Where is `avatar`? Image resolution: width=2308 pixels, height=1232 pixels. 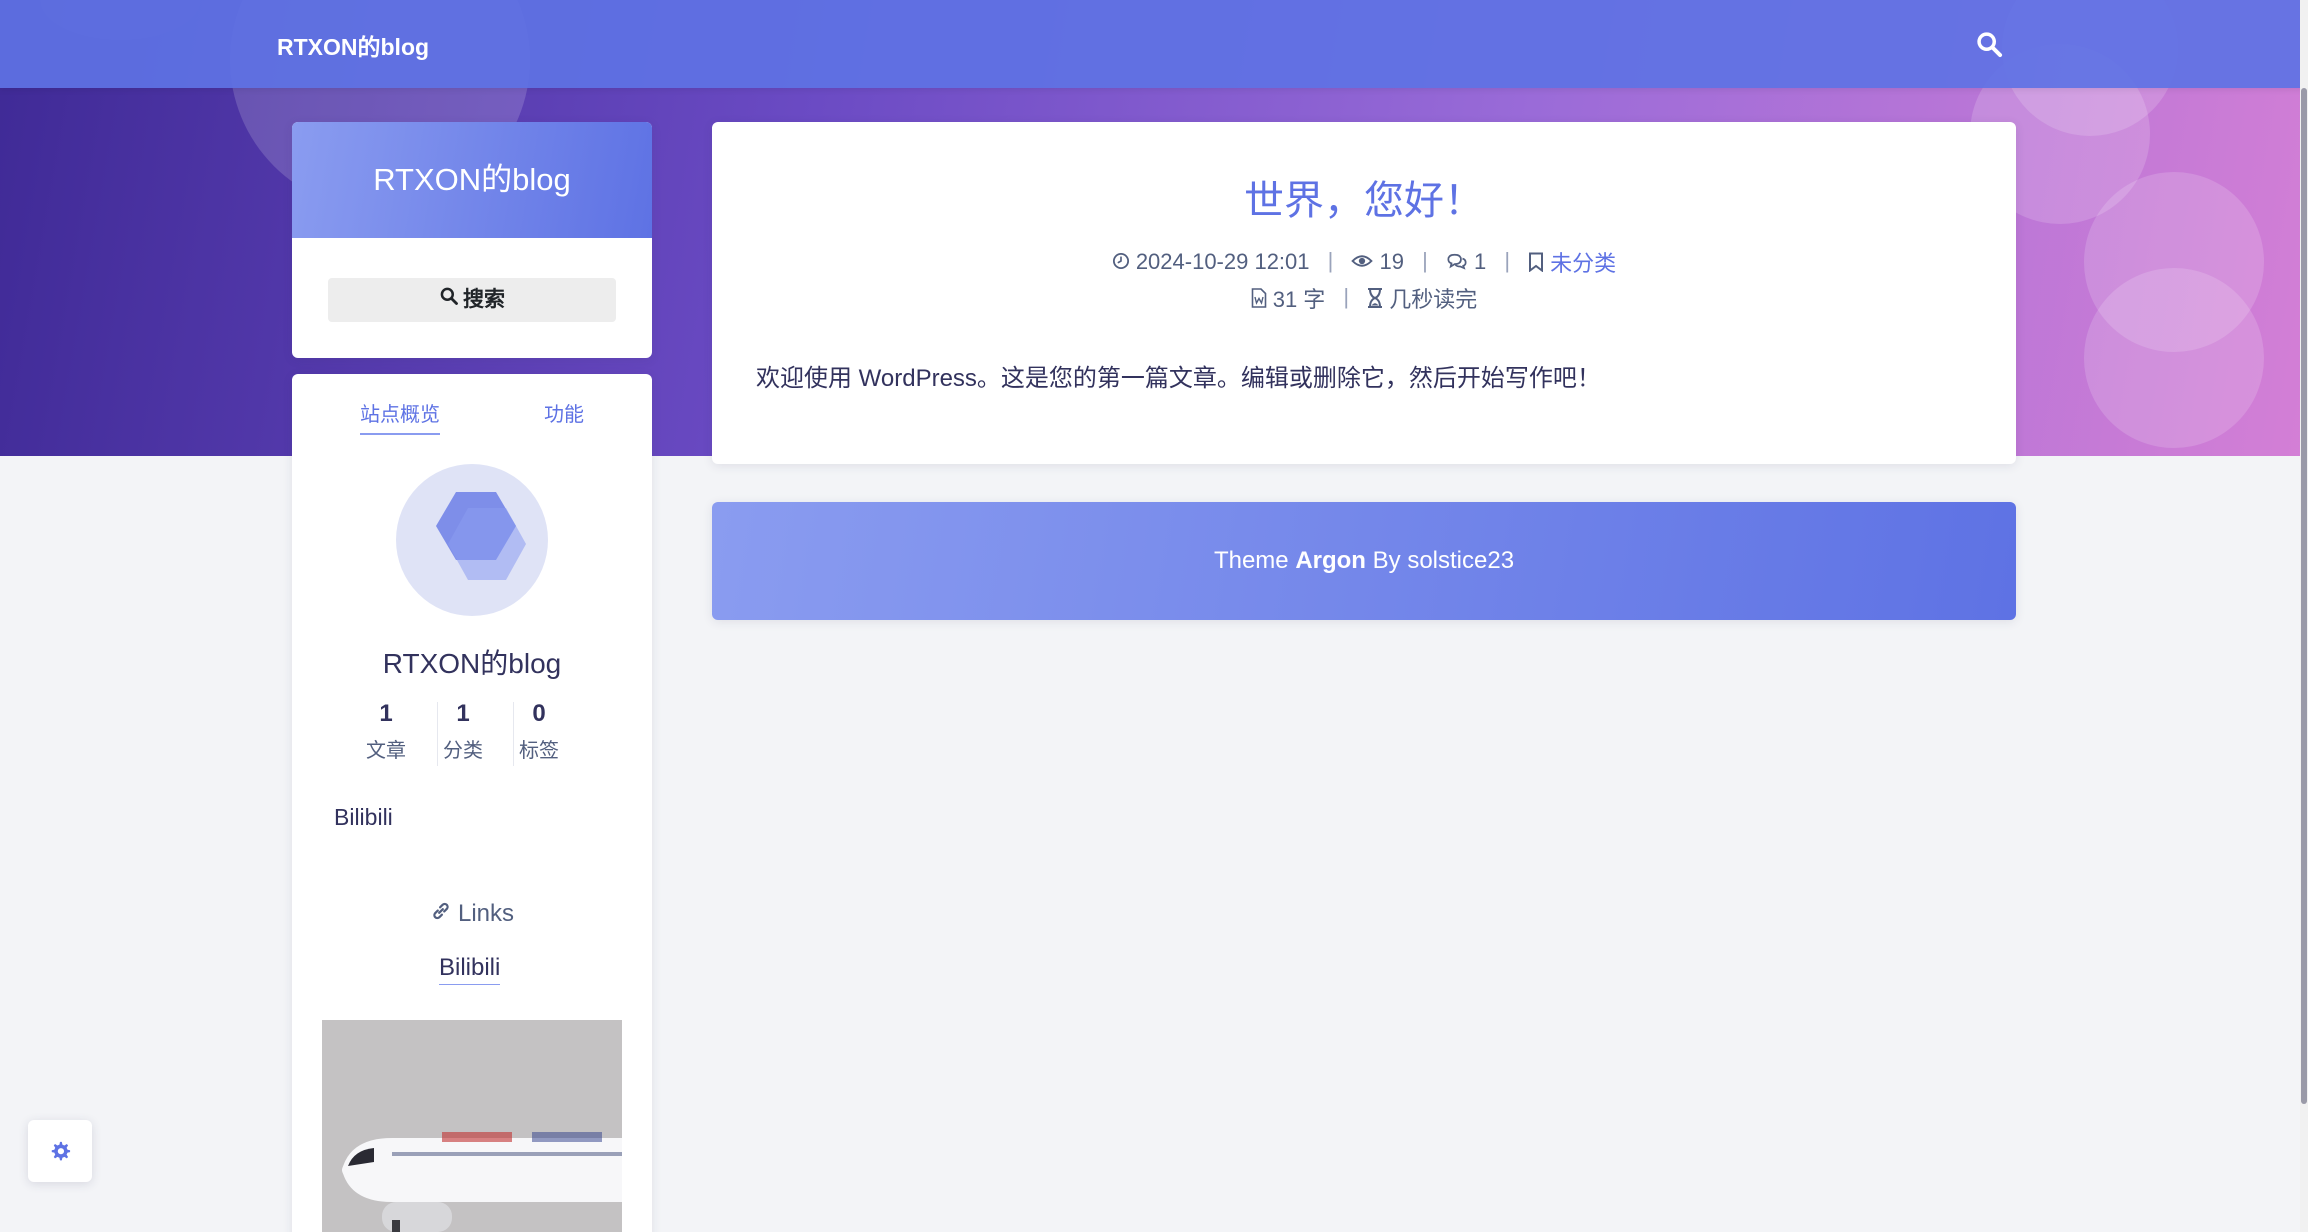 avatar is located at coordinates (472, 540).